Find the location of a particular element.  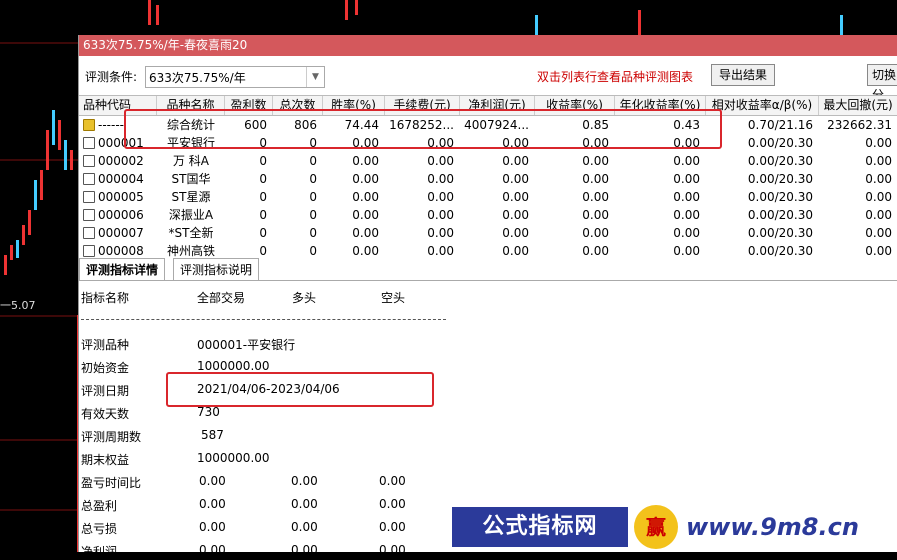

tab-detail: 评测指标详情 is located at coordinates (122, 269).